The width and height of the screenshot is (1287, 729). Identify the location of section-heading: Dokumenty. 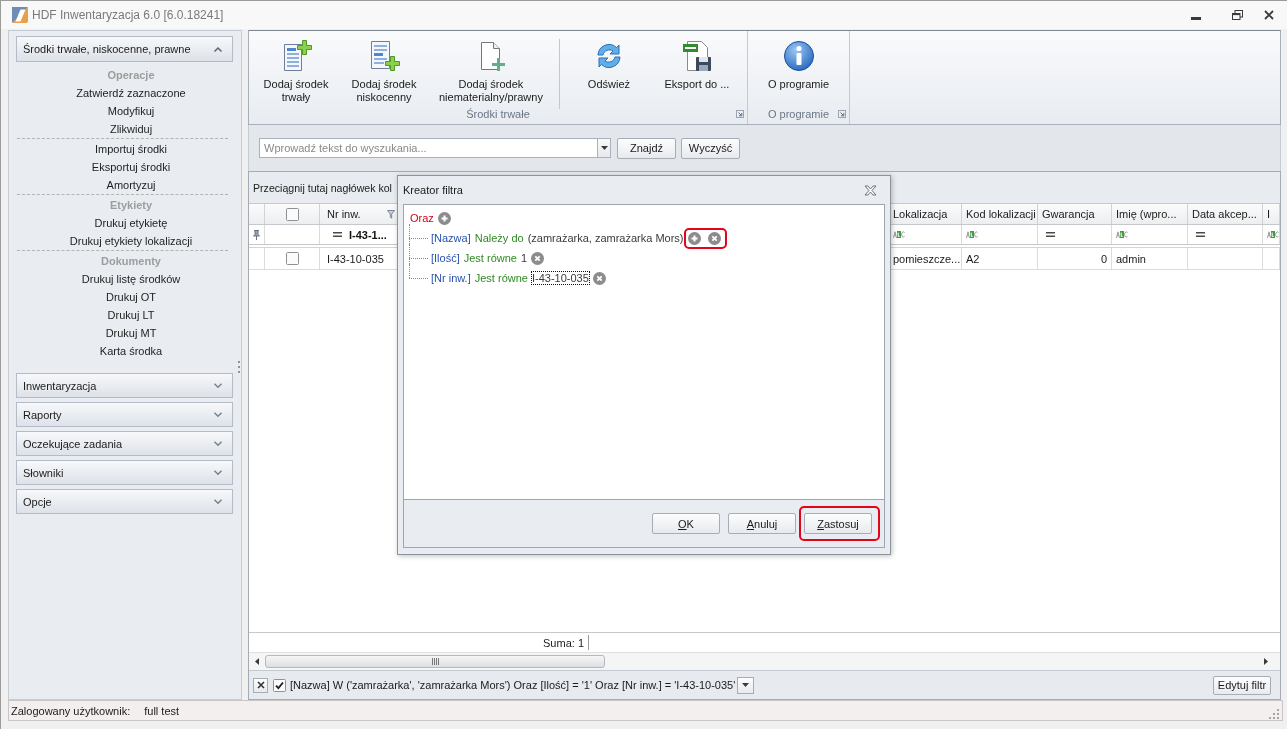
(131, 261).